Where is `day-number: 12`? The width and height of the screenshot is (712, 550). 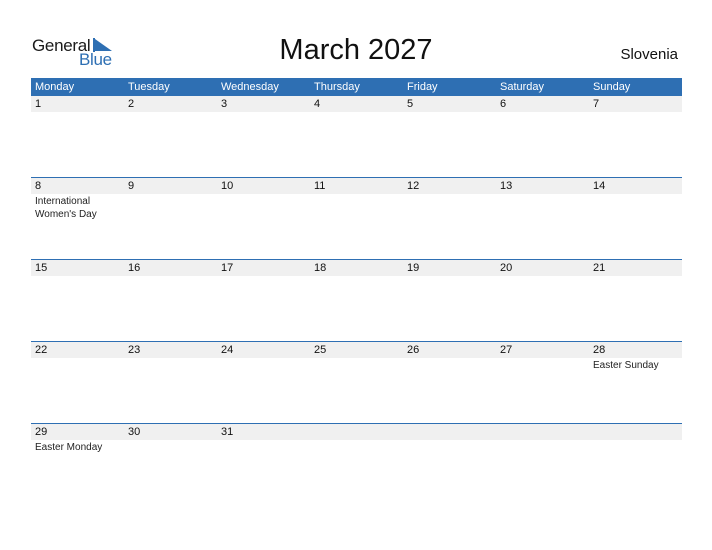
day-number: 12 is located at coordinates (413, 186).